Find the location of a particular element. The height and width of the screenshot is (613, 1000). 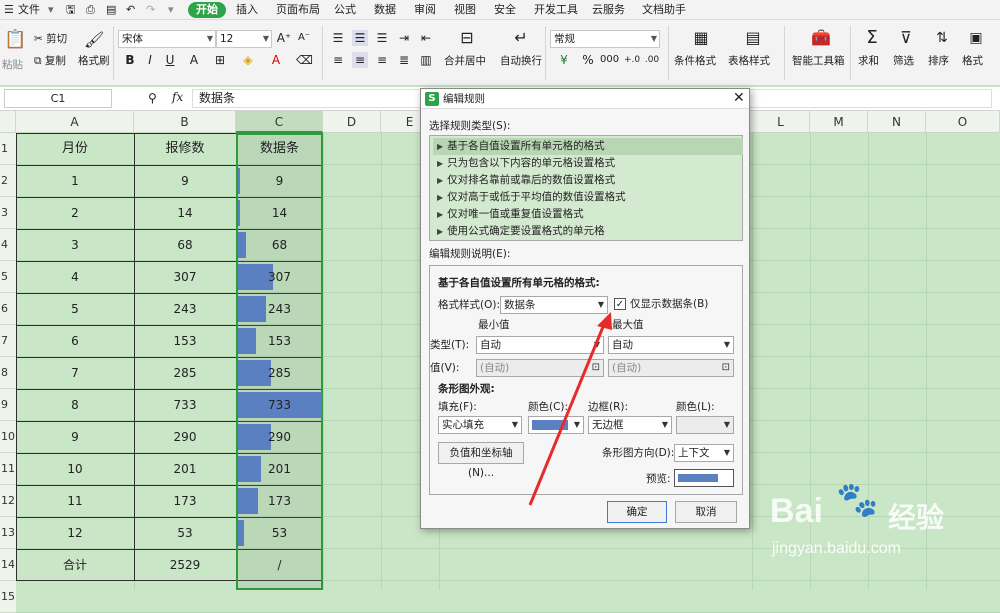

tab-view: 视图 is located at coordinates (465, 10).